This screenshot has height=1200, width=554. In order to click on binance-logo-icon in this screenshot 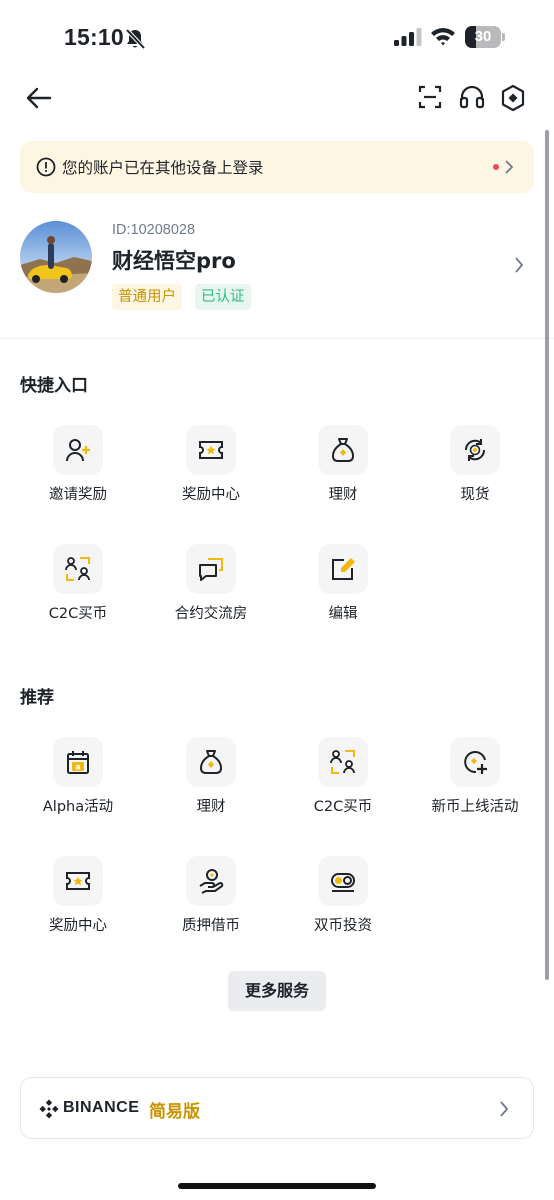, I will do `click(49, 1109)`.